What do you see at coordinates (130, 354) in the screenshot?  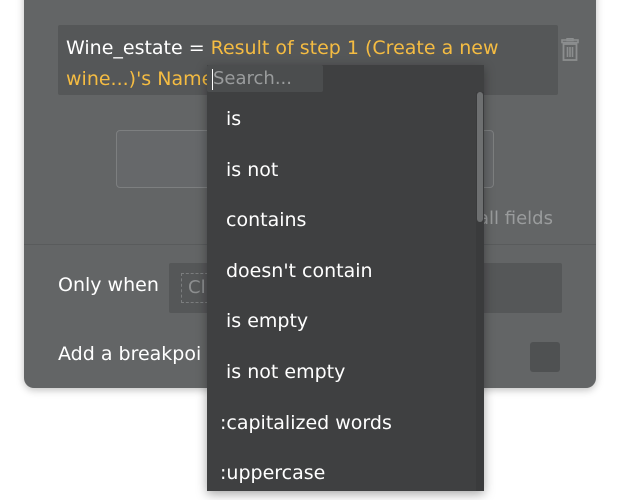 I see `breakpoint-label: Add a breakpoi` at bounding box center [130, 354].